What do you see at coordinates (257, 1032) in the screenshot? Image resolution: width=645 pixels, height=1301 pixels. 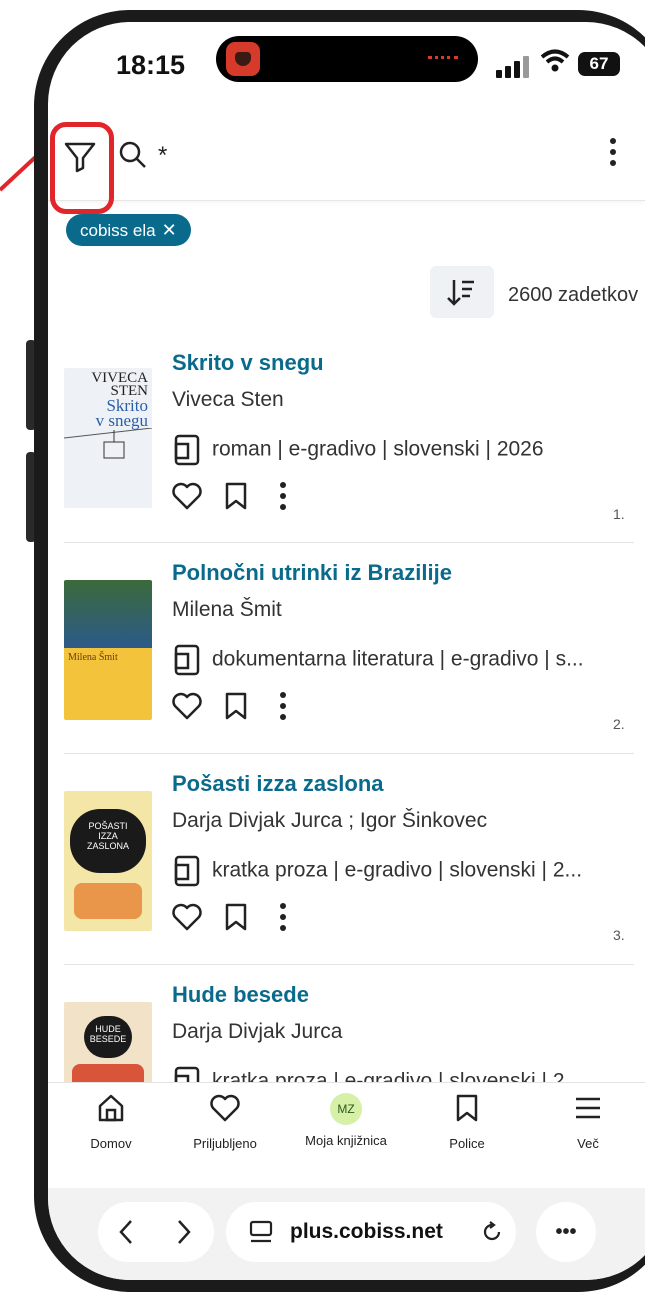 I see `item-author: Darja Divjak Jurca` at bounding box center [257, 1032].